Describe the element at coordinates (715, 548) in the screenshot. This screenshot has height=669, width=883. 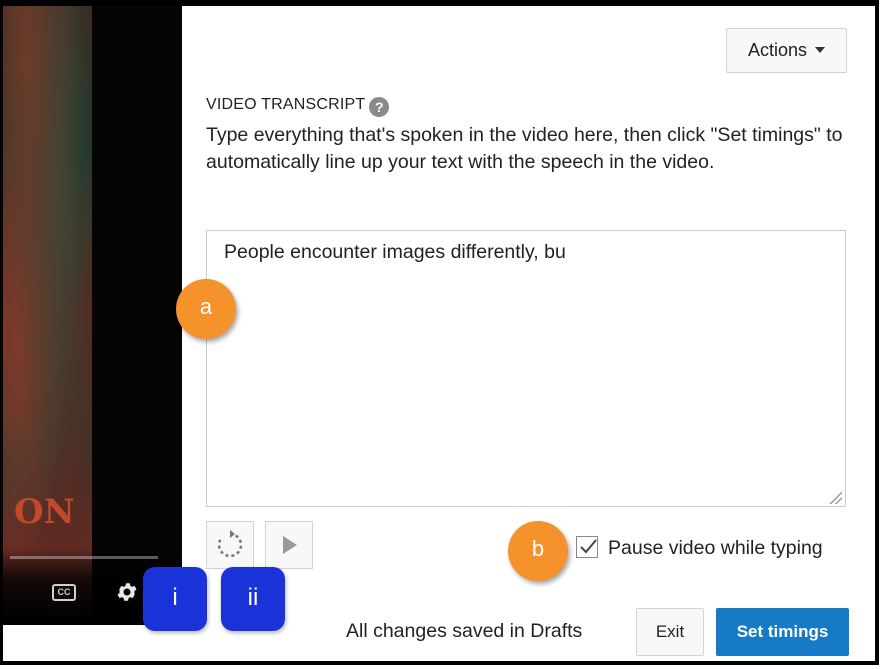
I see `pause-video-label: Pause video while typing` at that location.